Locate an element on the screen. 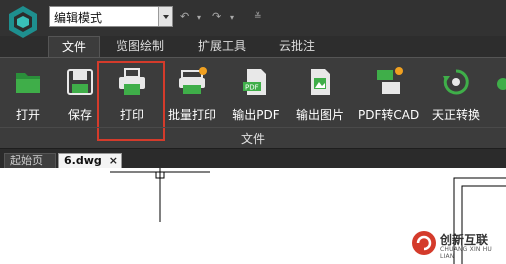 The image size is (506, 264). chevron-down-icon is located at coordinates (166, 17).